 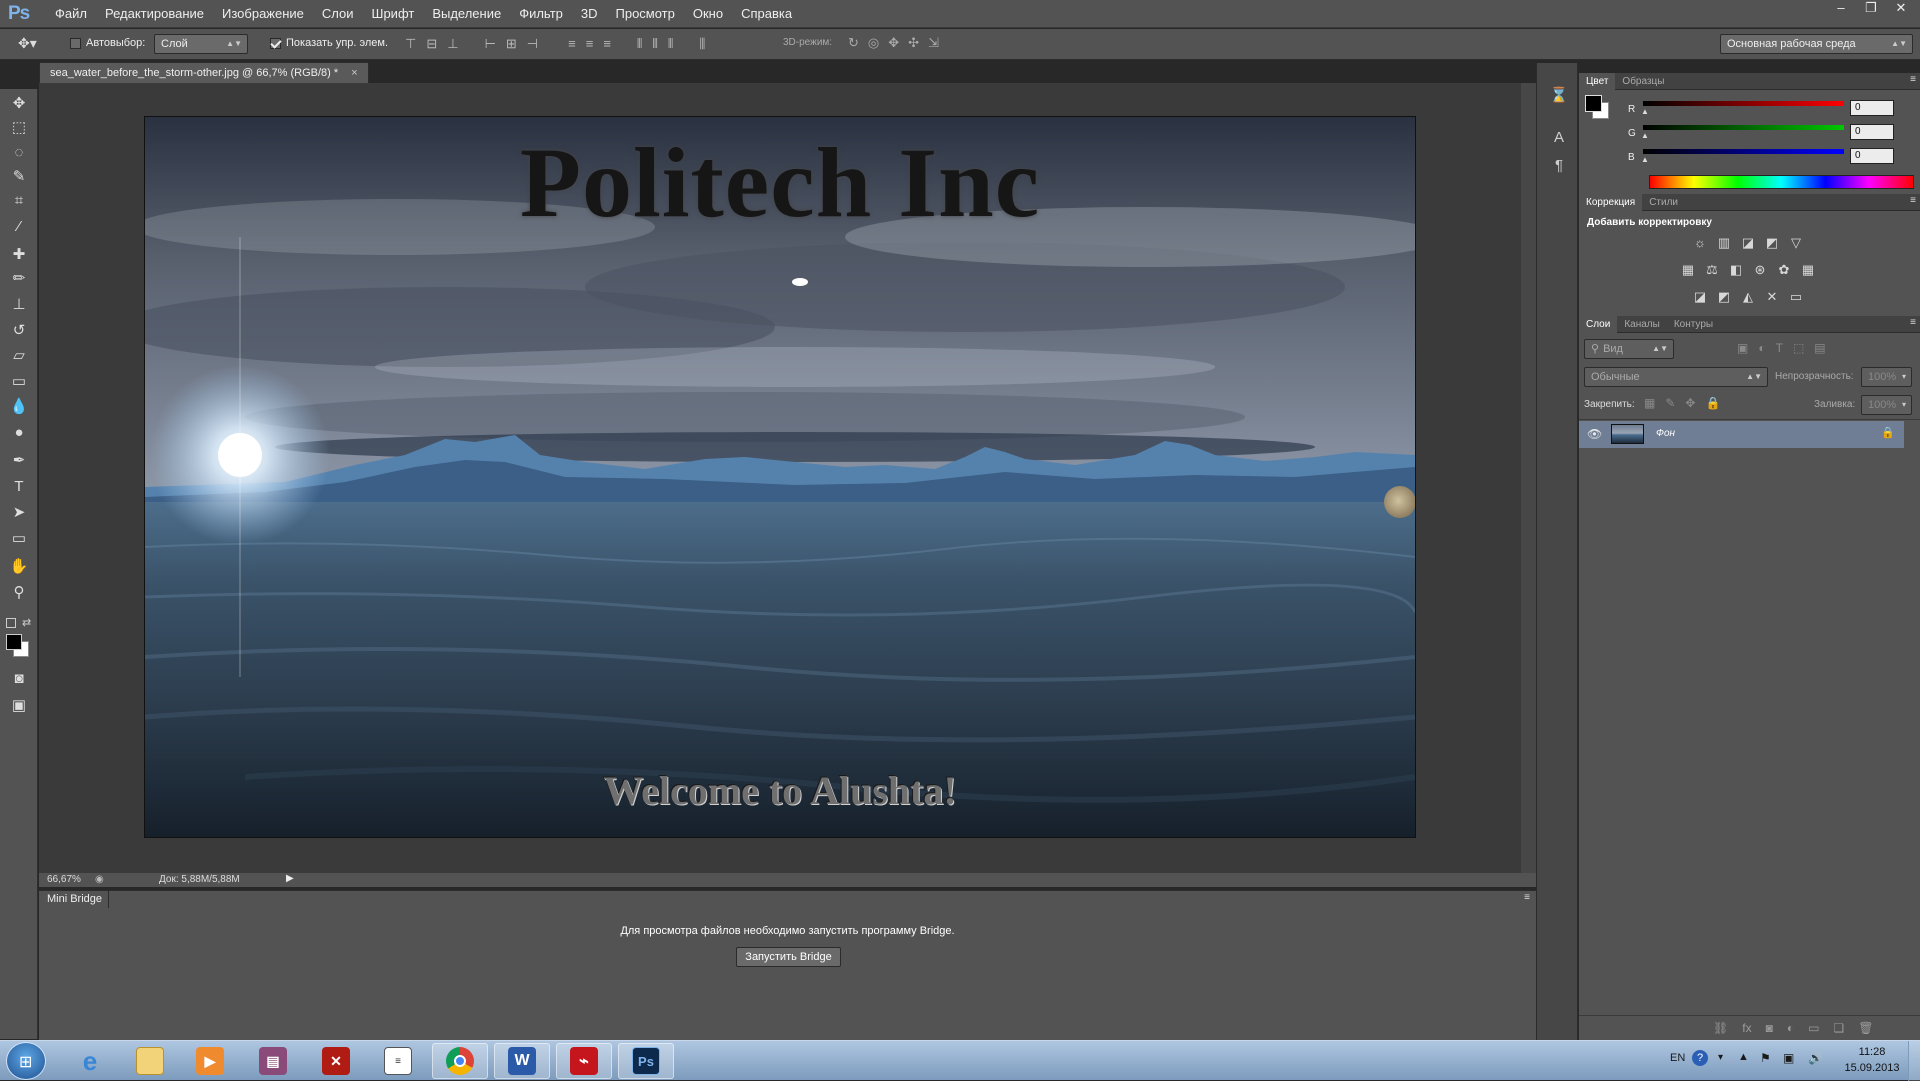 What do you see at coordinates (452, 44) in the screenshot?
I see `align-bottom-icon: ⊥` at bounding box center [452, 44].